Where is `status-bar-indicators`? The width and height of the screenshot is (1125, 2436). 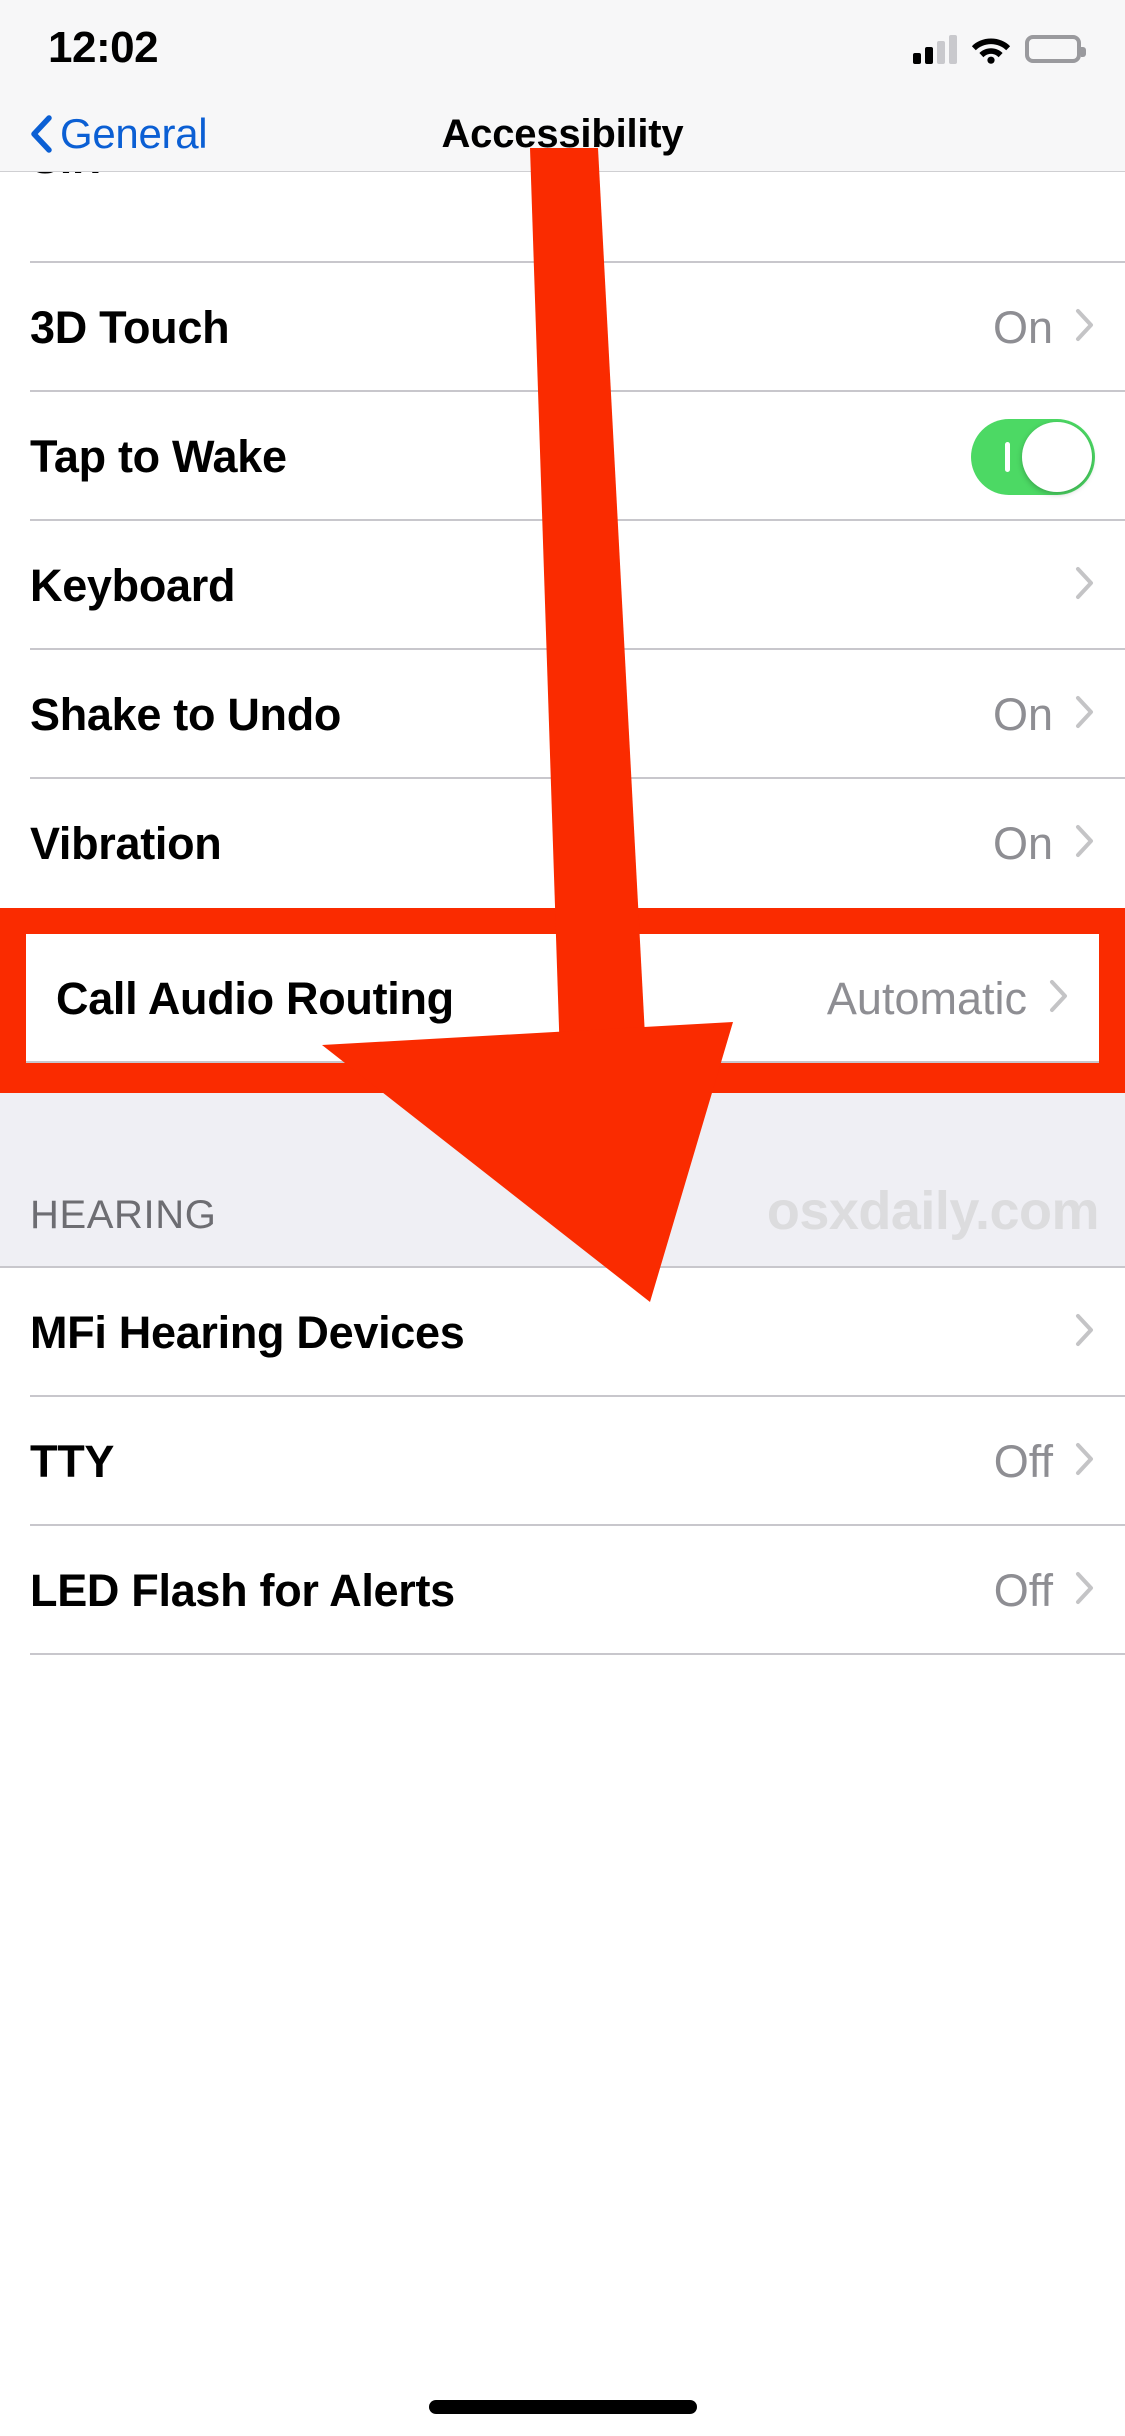
status-bar-indicators is located at coordinates (999, 49).